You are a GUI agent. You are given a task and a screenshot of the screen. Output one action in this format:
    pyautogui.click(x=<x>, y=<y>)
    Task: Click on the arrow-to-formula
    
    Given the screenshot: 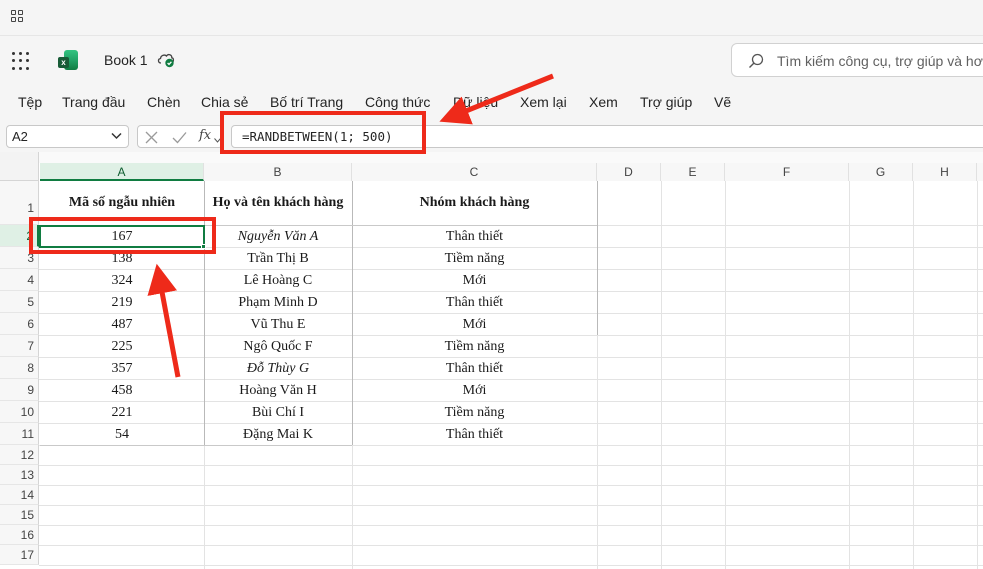 What is the action you would take?
    pyautogui.click(x=496, y=99)
    